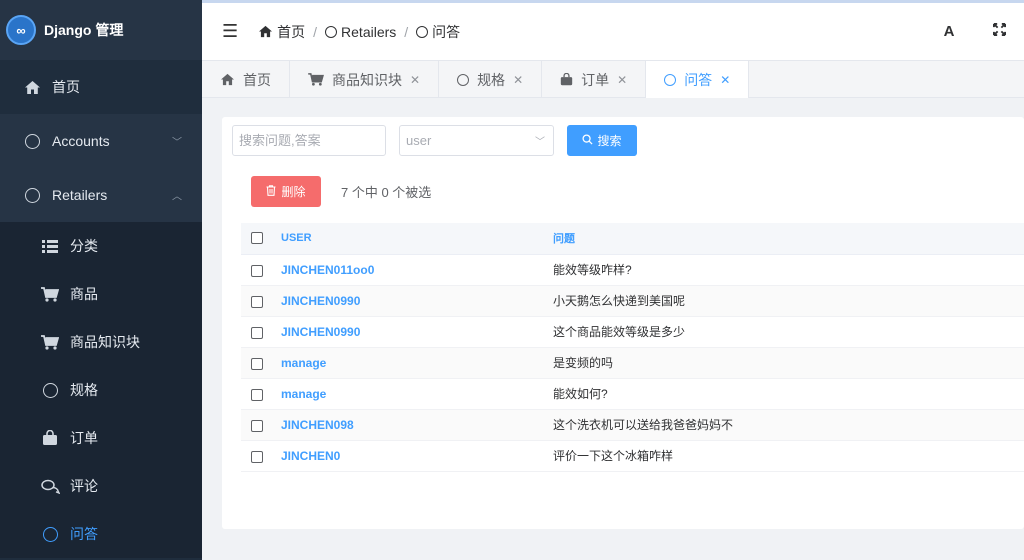 The image size is (1024, 560). I want to click on breadcrumb-section: Retailers, so click(368, 32).